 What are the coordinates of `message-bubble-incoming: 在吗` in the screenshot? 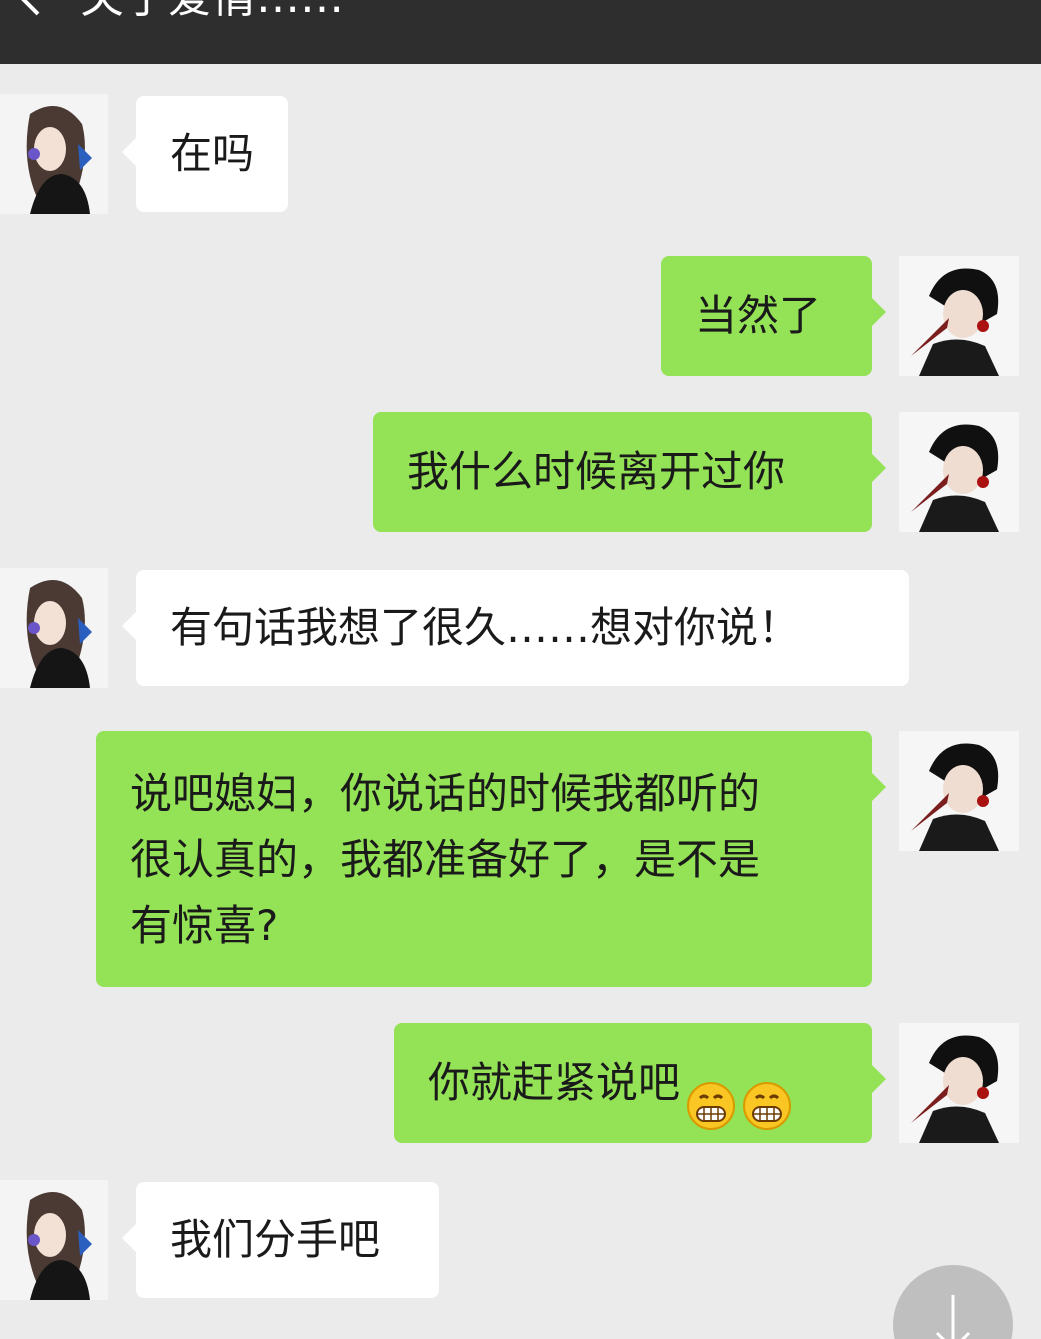 It's located at (205, 154).